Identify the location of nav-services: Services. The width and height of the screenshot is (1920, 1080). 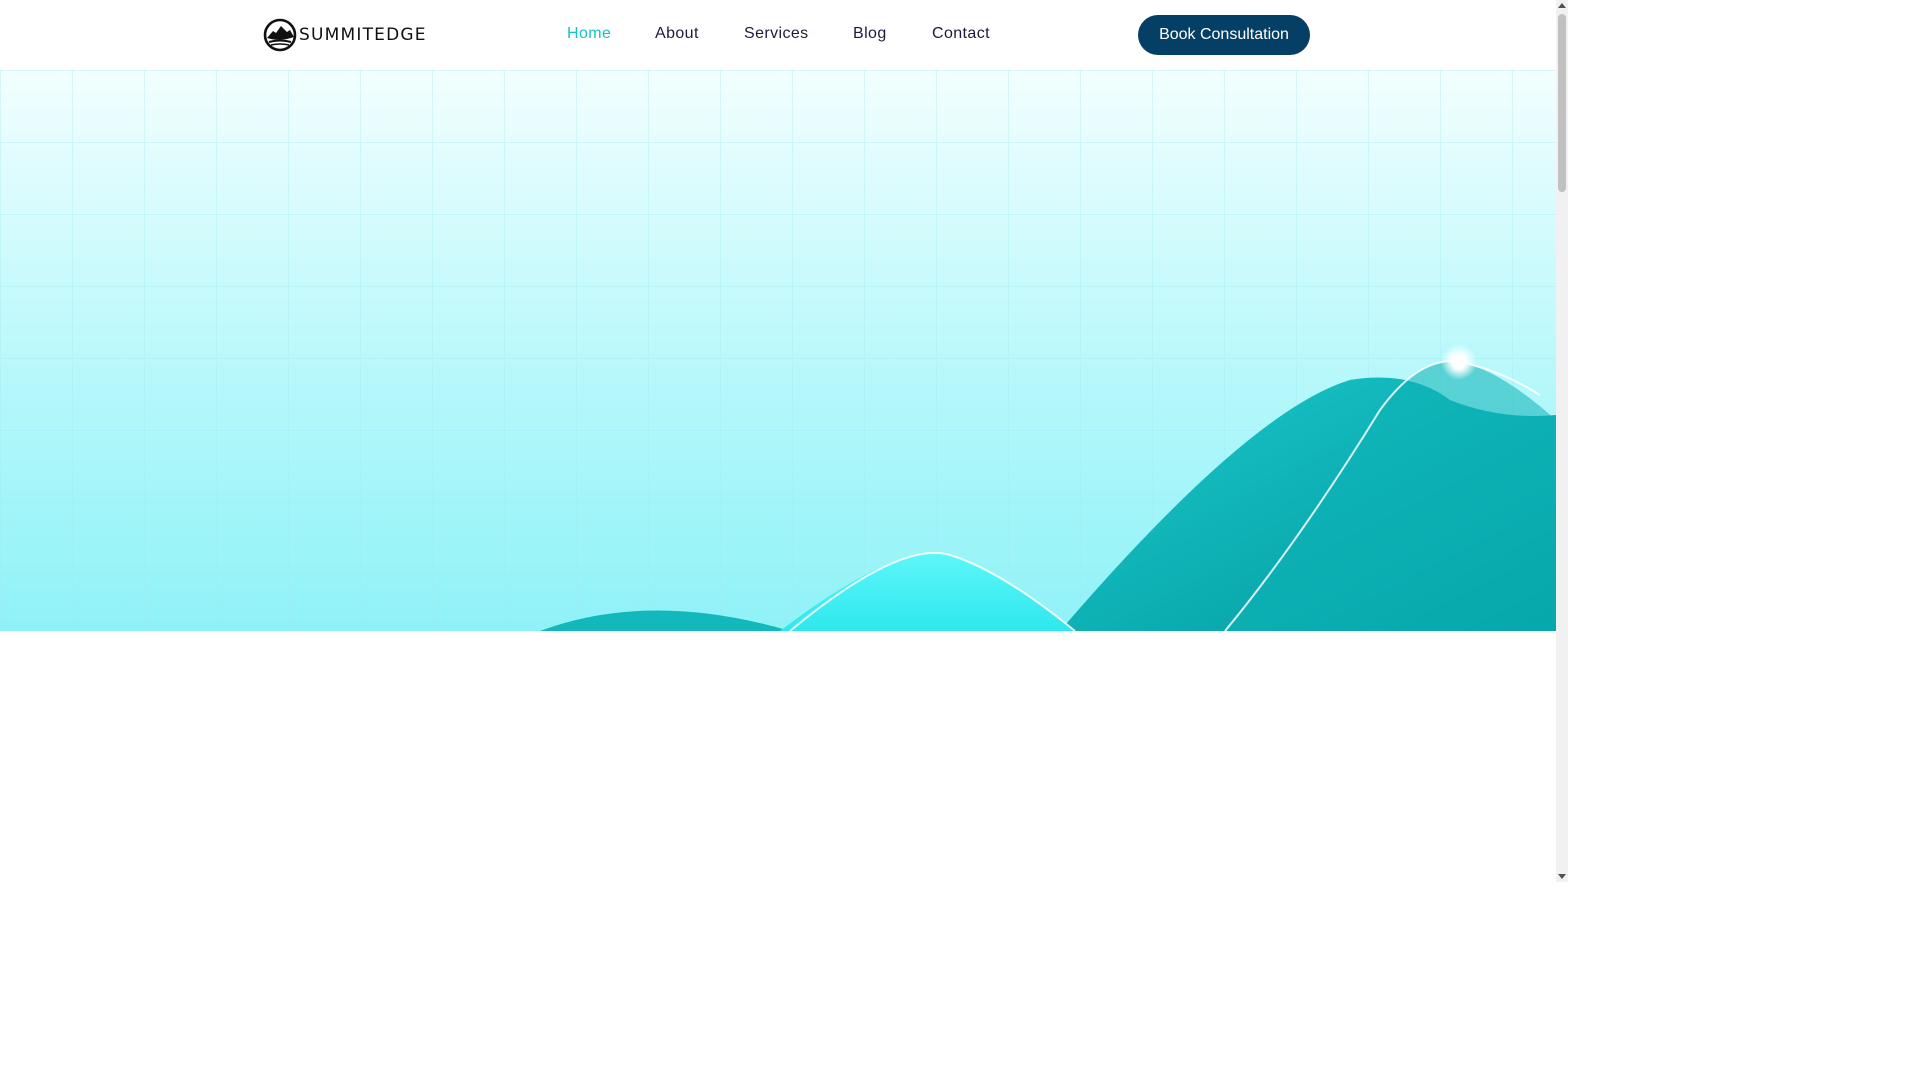
(776, 34).